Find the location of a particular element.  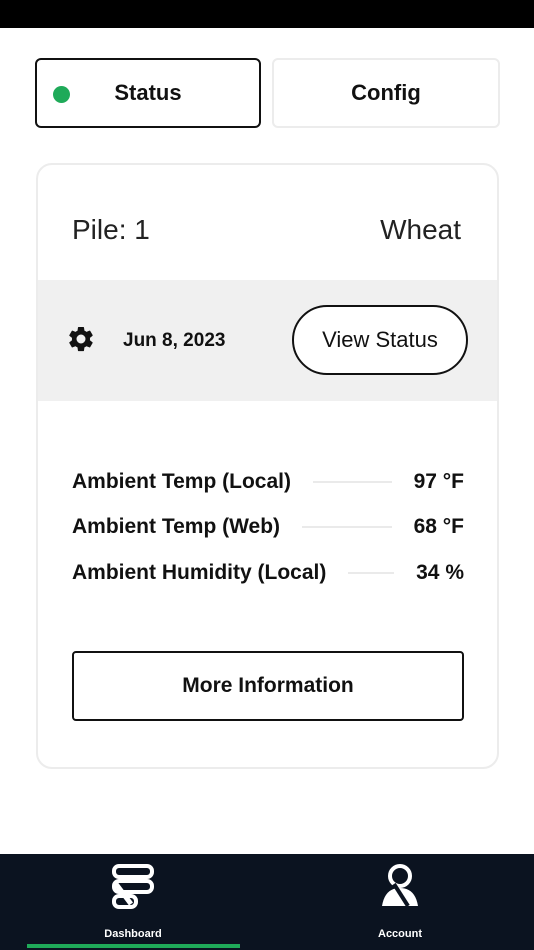

reading-row: Ambient Humidity (Local) 34 % is located at coordinates (268, 573).